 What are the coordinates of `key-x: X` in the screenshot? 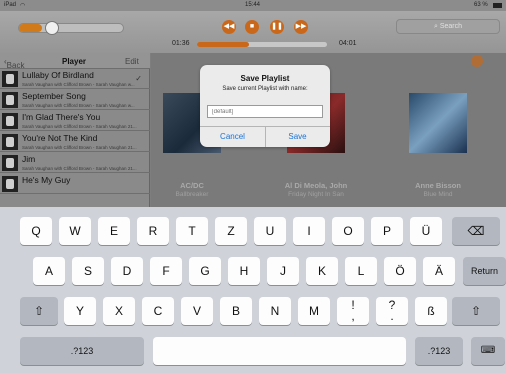 It's located at (119, 311).